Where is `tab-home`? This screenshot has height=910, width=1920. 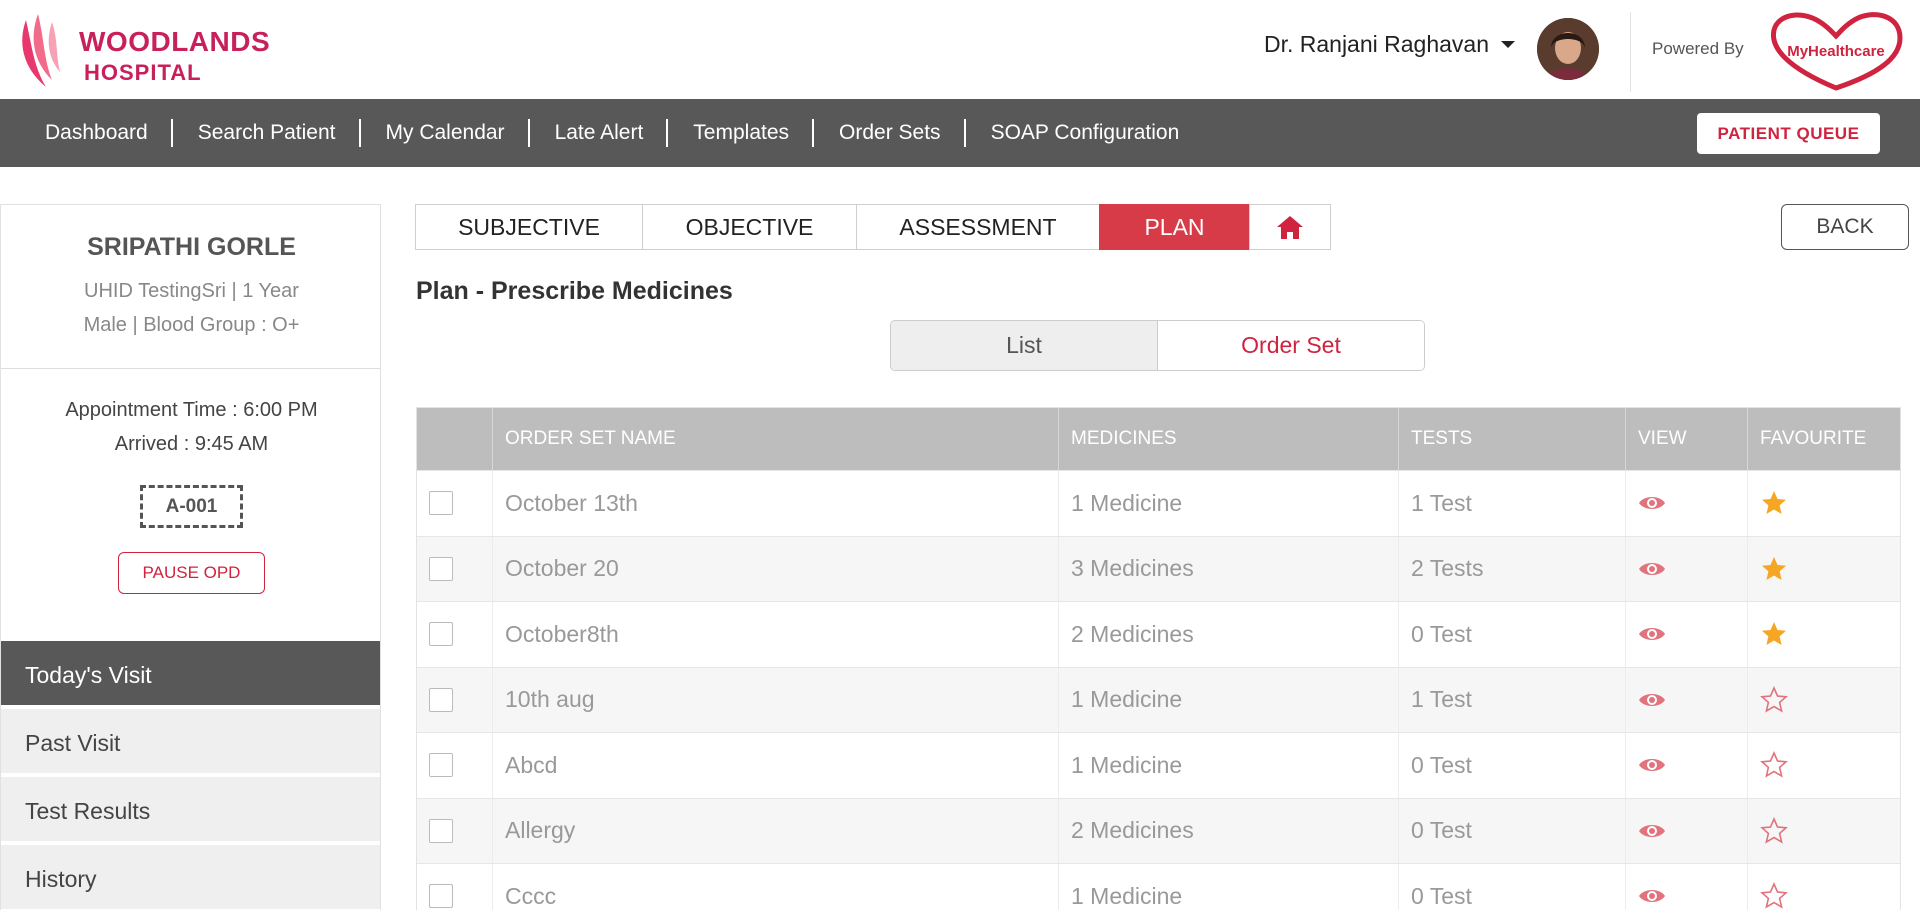 tab-home is located at coordinates (1290, 227).